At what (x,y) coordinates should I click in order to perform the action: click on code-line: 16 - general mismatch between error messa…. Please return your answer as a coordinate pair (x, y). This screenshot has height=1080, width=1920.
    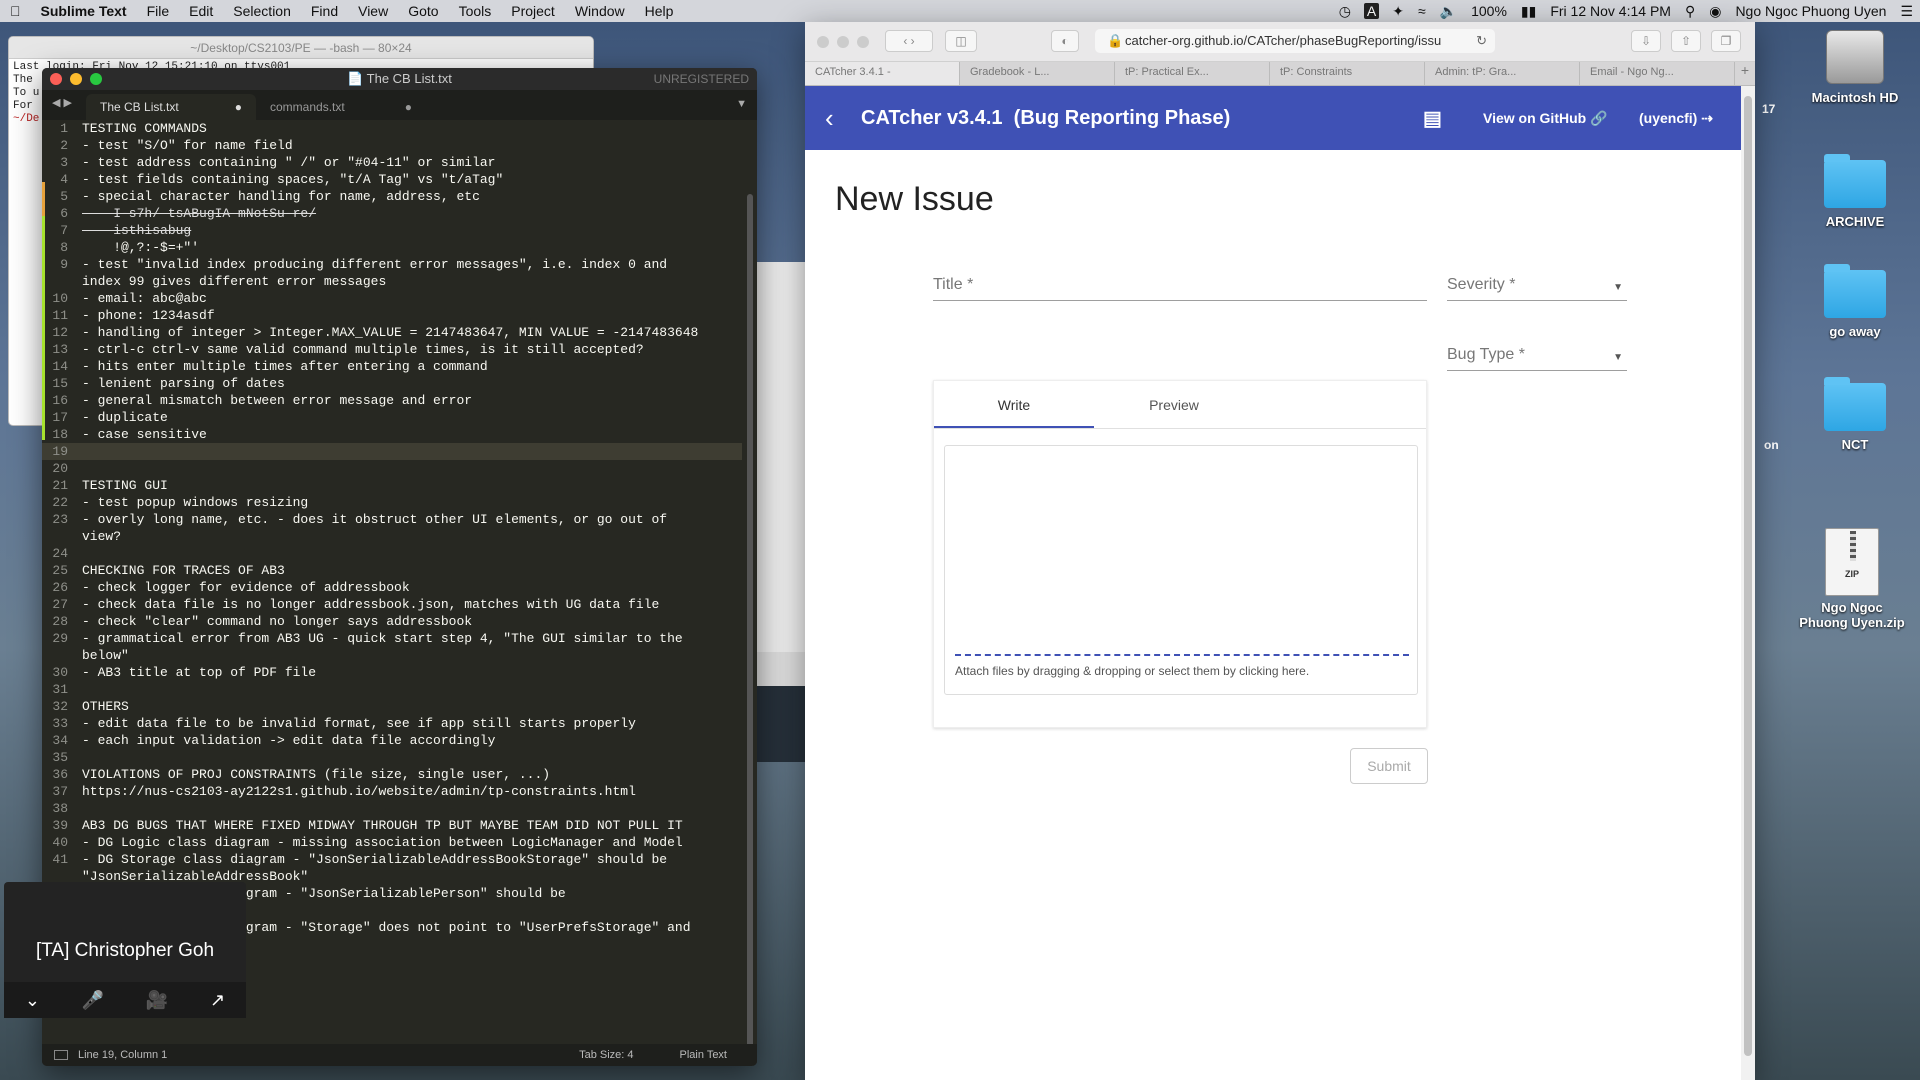
    Looking at the image, I should click on (392, 400).